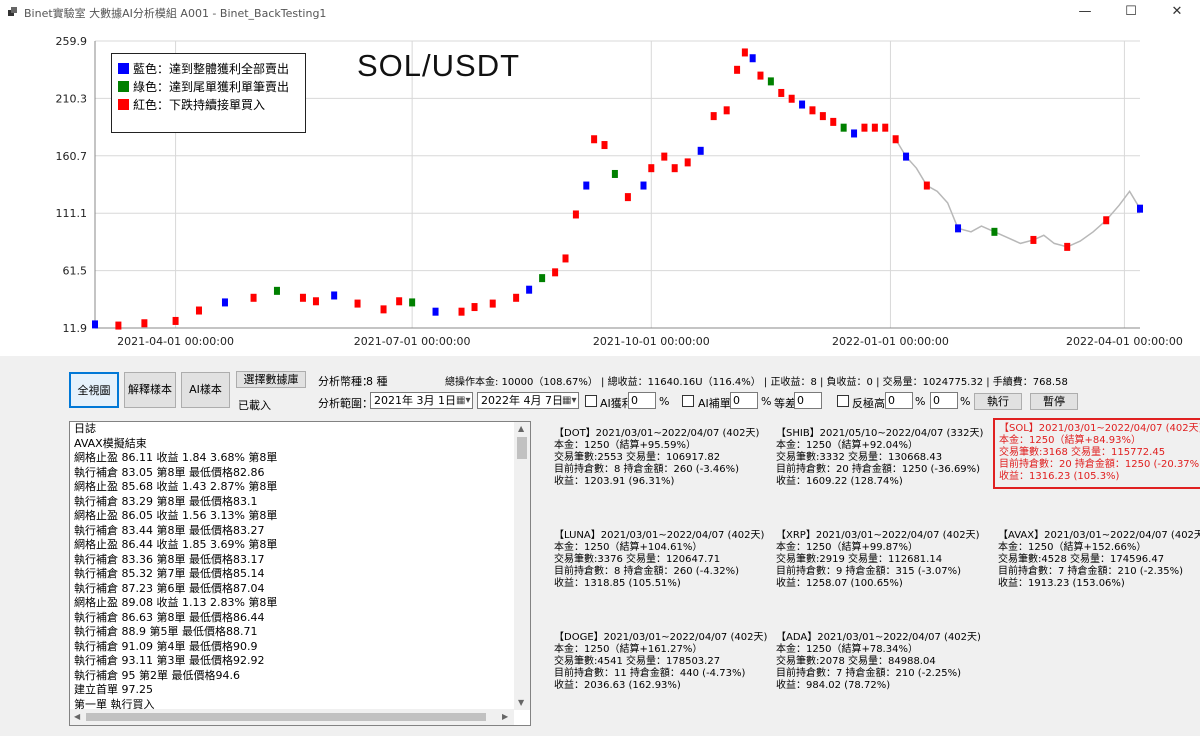 This screenshot has height=736, width=1200. Describe the element at coordinates (890, 341) in the screenshot. I see `x-tick-label: 2022-01-01 00:00:00` at that location.